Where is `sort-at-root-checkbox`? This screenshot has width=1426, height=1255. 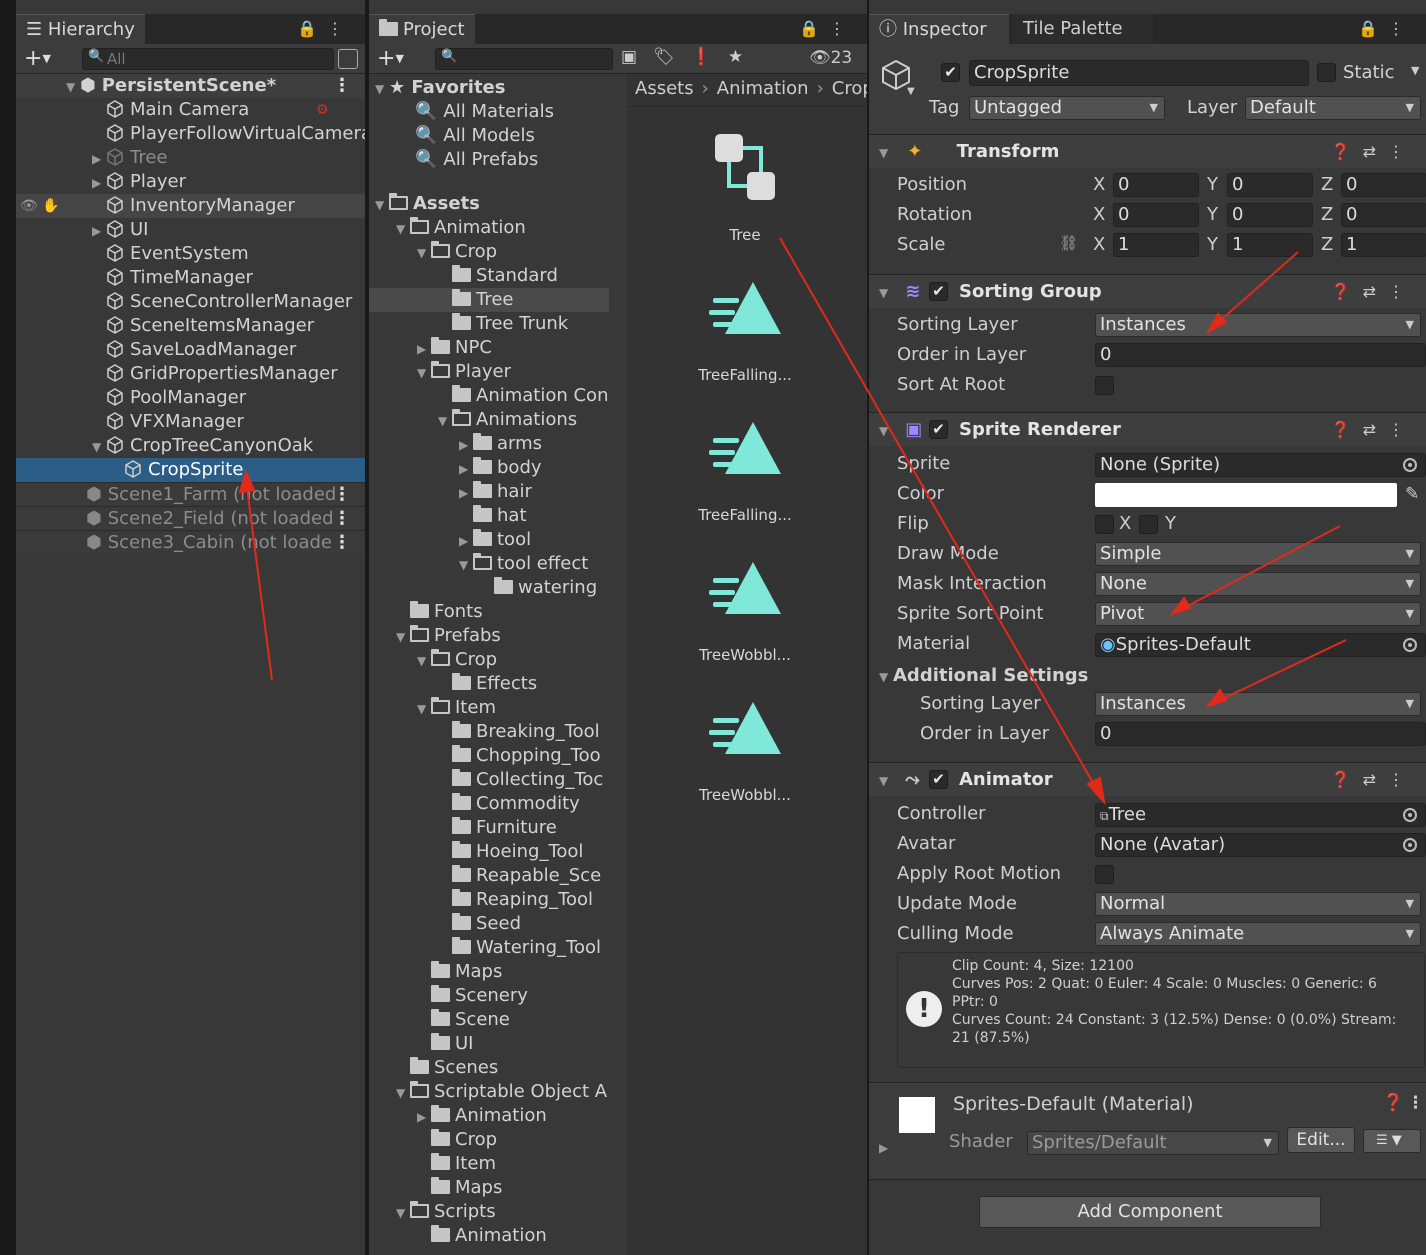 sort-at-root-checkbox is located at coordinates (1104, 385).